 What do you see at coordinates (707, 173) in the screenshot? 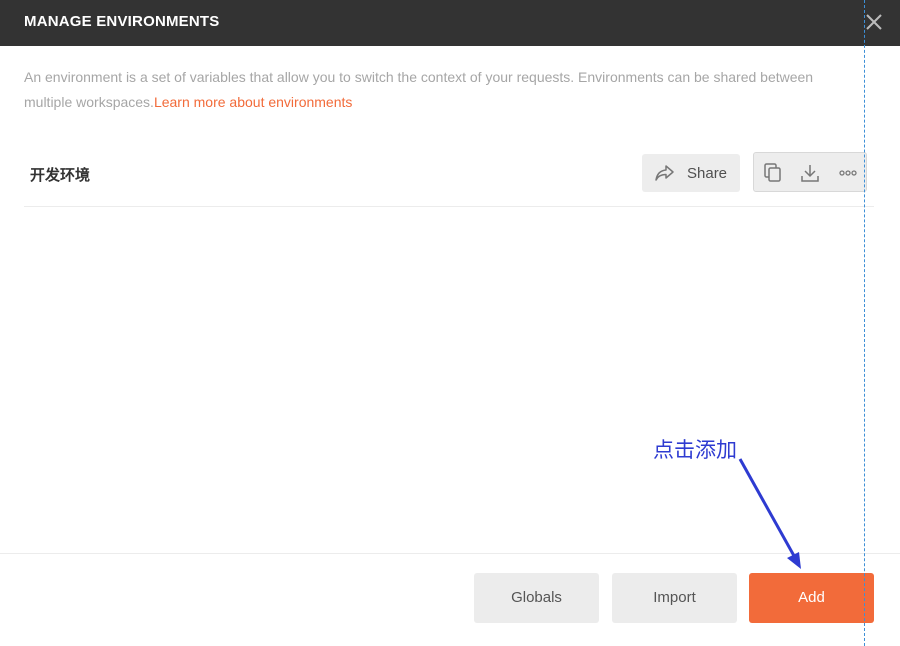
I see `share-label: Share` at bounding box center [707, 173].